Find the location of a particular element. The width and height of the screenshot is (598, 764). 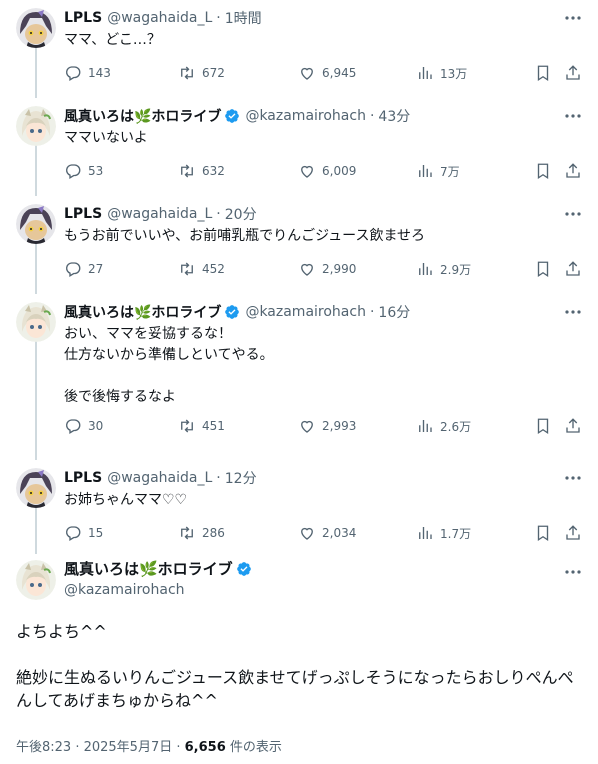

tweet-time: 43分 is located at coordinates (394, 116).